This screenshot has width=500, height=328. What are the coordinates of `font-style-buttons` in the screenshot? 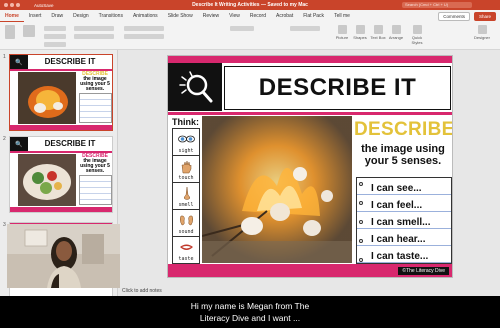 It's located at (94, 36).